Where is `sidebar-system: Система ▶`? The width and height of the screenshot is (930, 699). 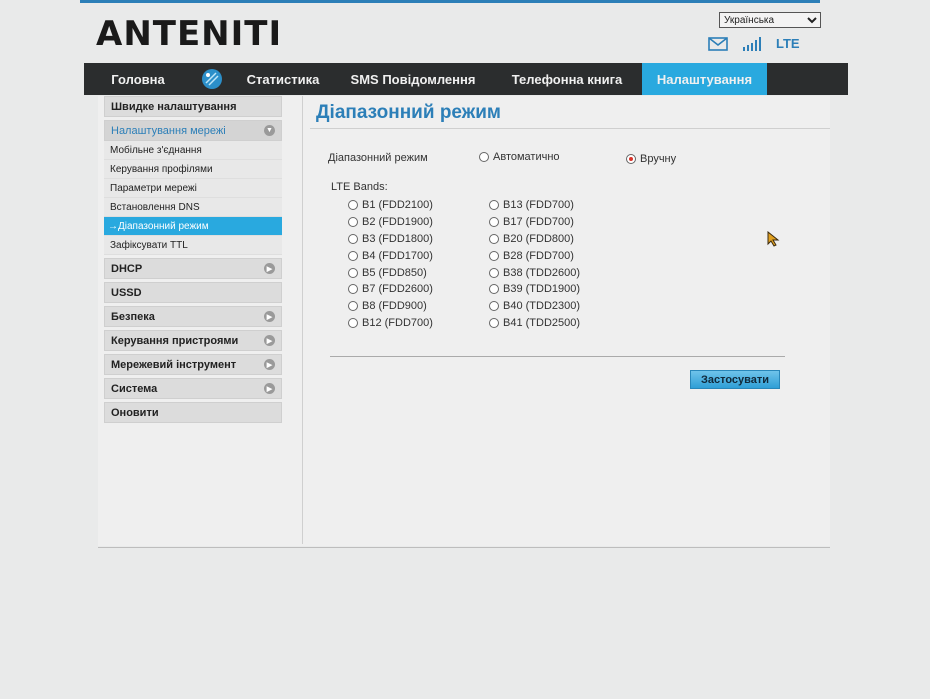
sidebar-system: Система ▶ is located at coordinates (193, 388).